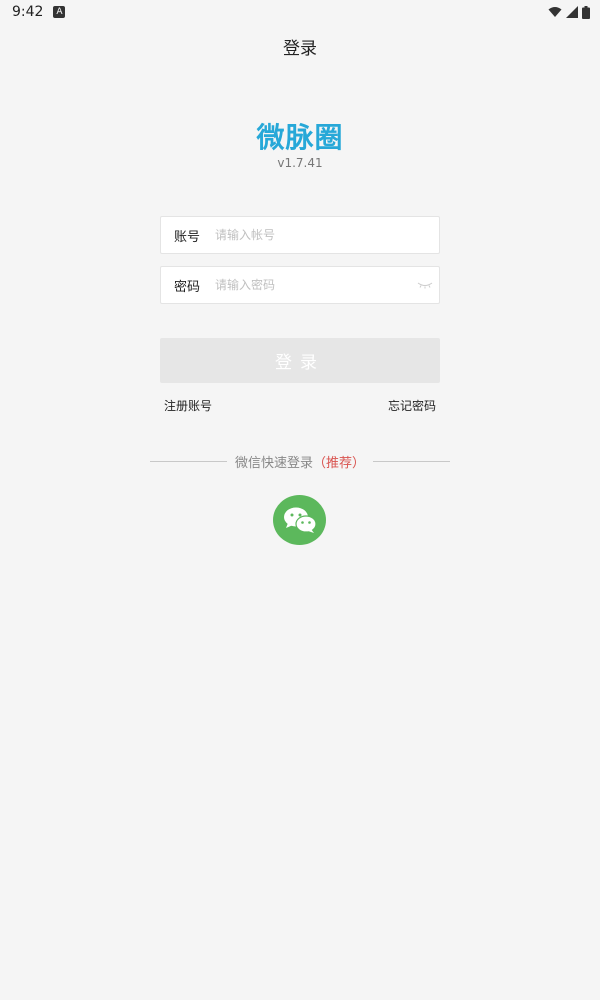 The width and height of the screenshot is (600, 1000). I want to click on account-label: 账号, so click(186, 237).